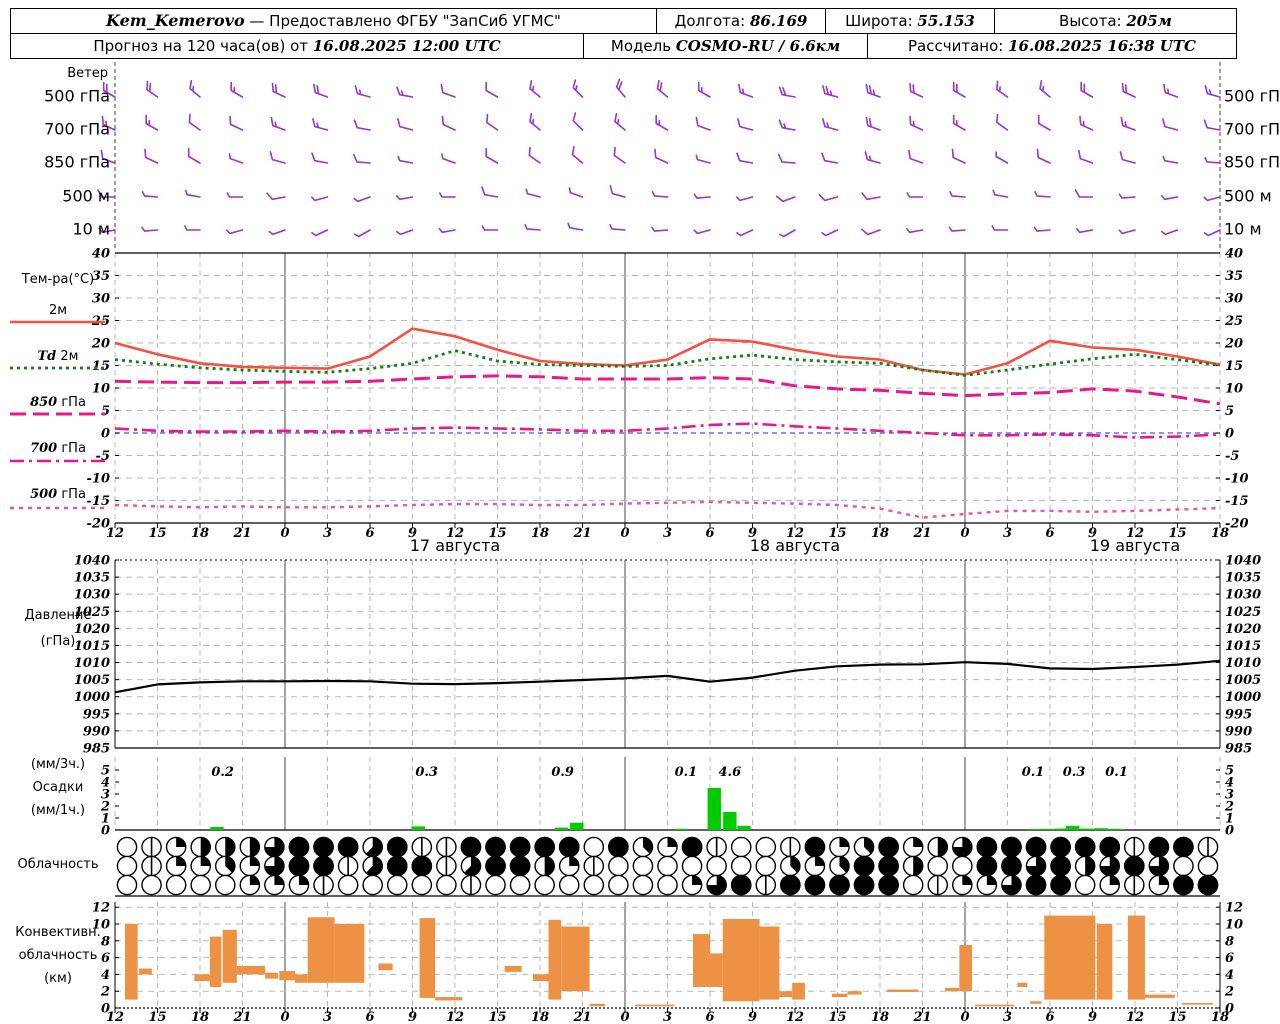 This screenshot has height=1024, width=1280. Describe the element at coordinates (101, 299) in the screenshot. I see `temp-ytick-left: 30` at that location.